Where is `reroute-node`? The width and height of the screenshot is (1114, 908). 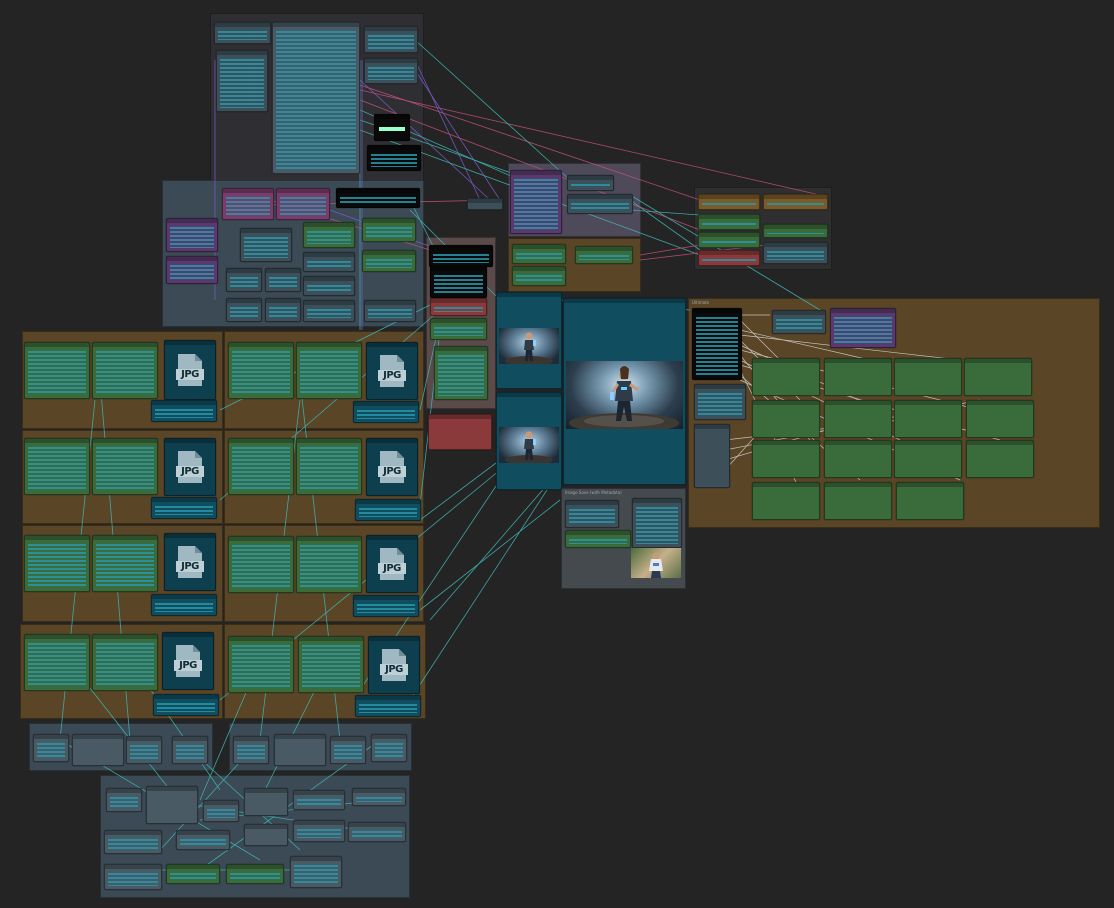 reroute-node is located at coordinates (485, 204).